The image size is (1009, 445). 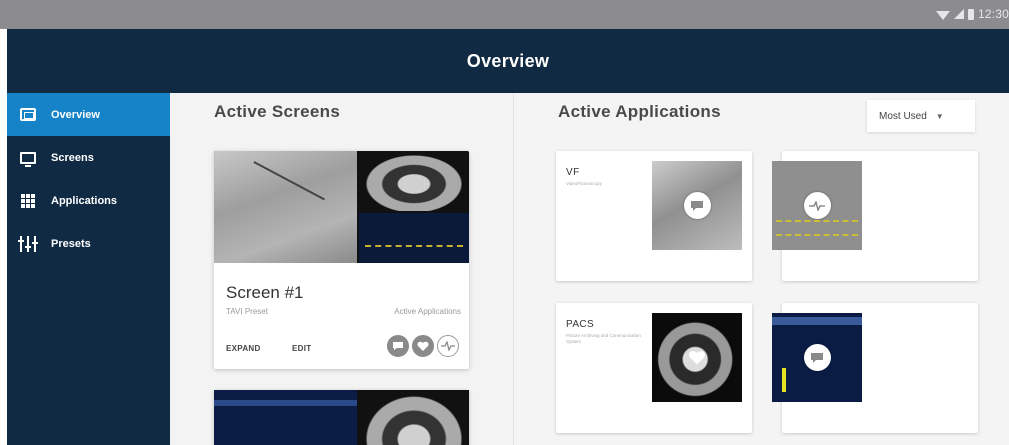 What do you see at coordinates (28, 243) in the screenshot?
I see `sliders-icon` at bounding box center [28, 243].